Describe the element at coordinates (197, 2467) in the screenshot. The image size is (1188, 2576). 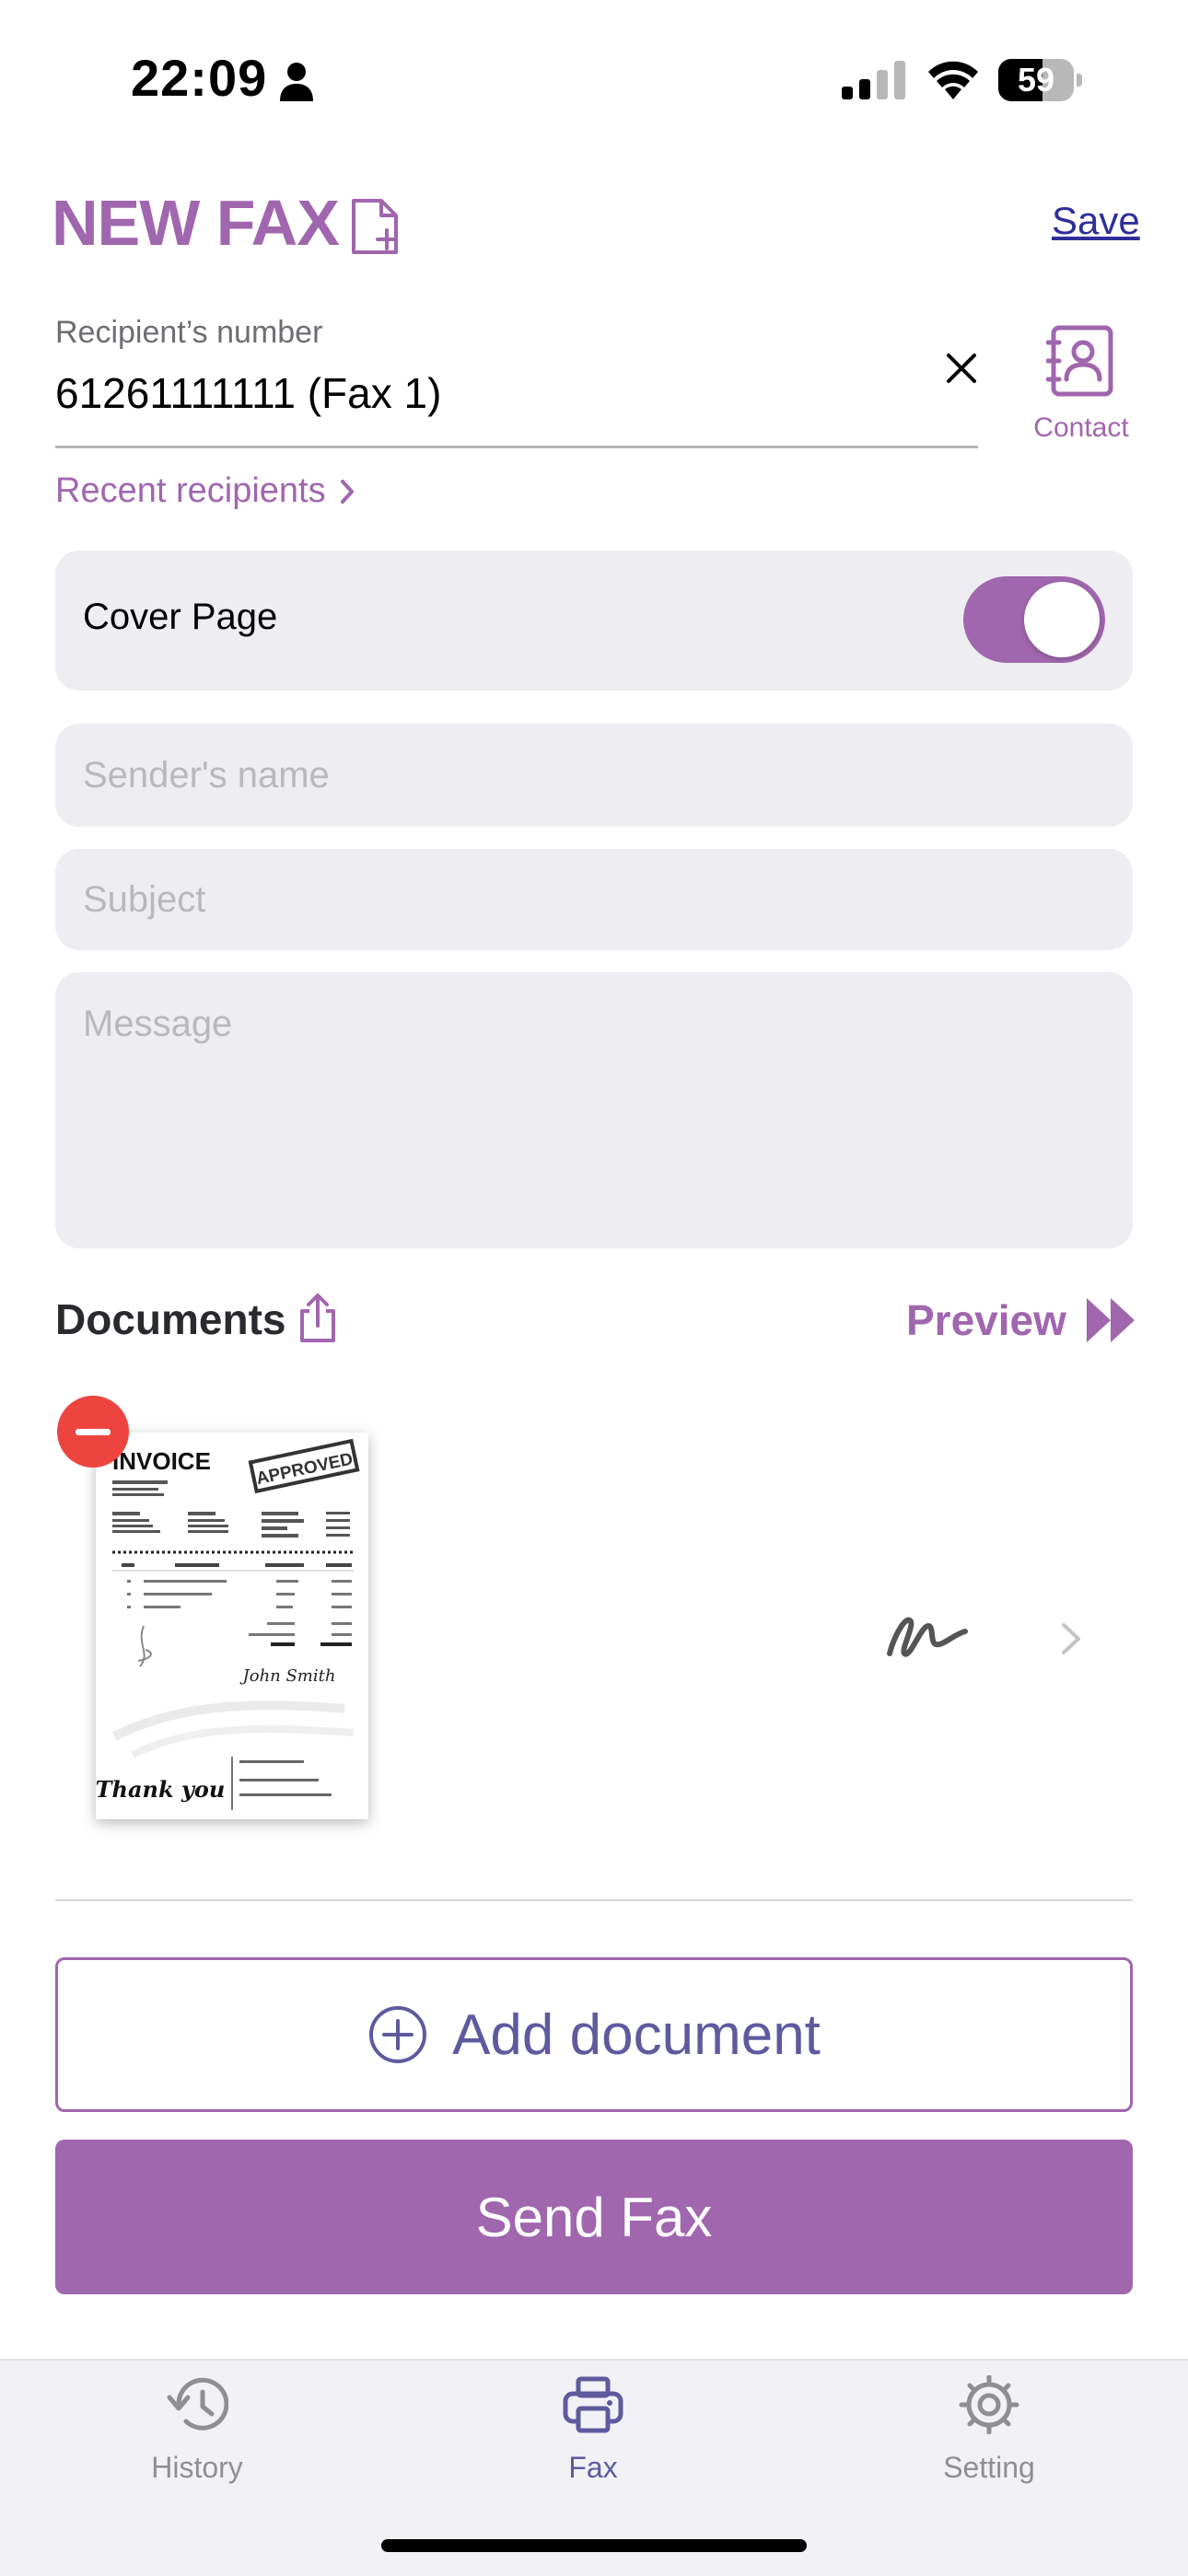
I see `tab-history-label: History` at that location.